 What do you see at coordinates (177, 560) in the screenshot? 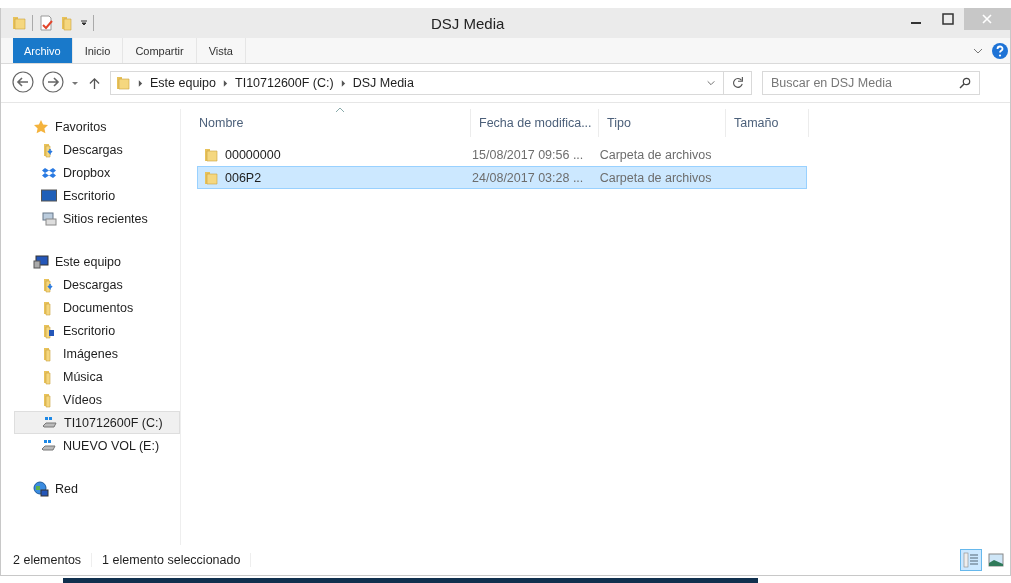
I see `selection-count: 1 elemento seleccionado` at bounding box center [177, 560].